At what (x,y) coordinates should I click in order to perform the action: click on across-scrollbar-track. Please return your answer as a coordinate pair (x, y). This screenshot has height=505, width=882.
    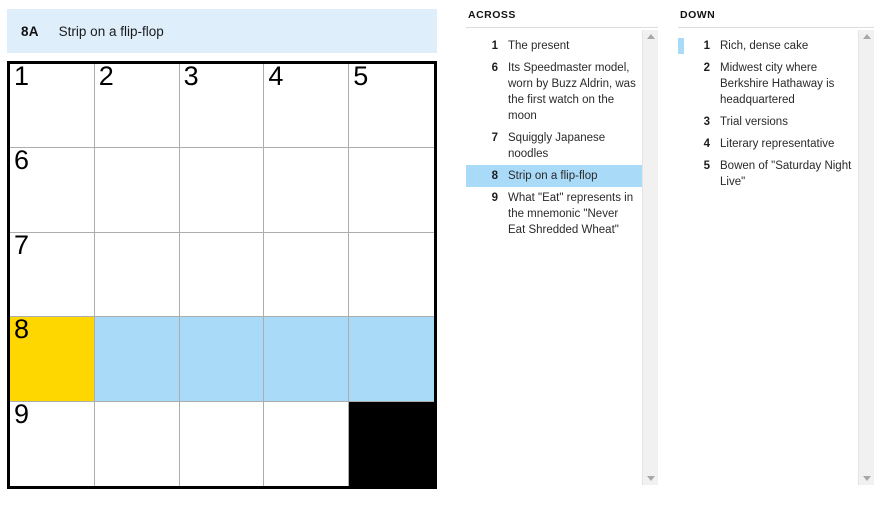
    Looking at the image, I should click on (650, 257).